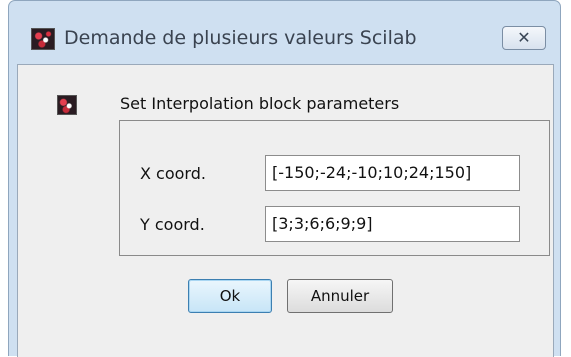 The width and height of the screenshot is (571, 357). Describe the element at coordinates (67, 105) in the screenshot. I see `scilab-message-icon` at that location.